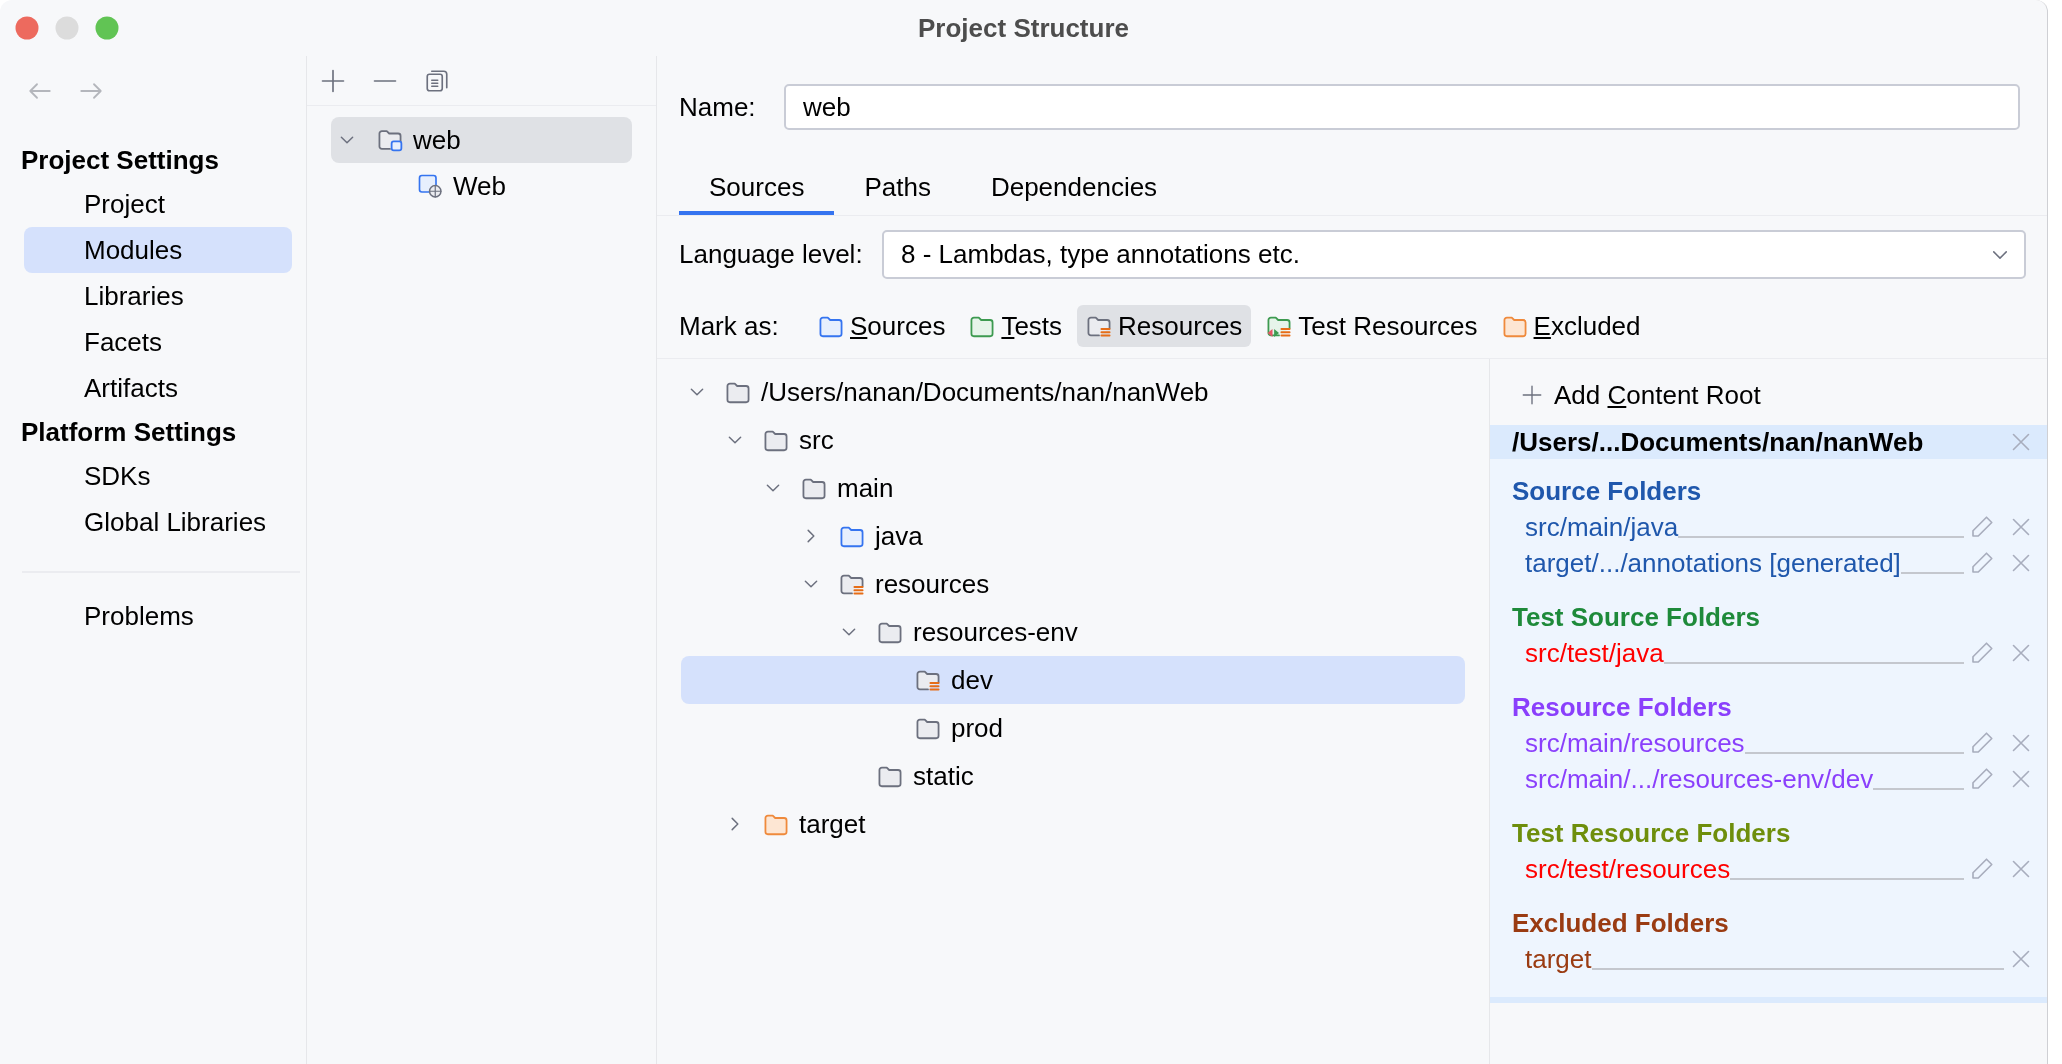 This screenshot has width=2062, height=1064. I want to click on sidebar-item: Facets, so click(158, 342).